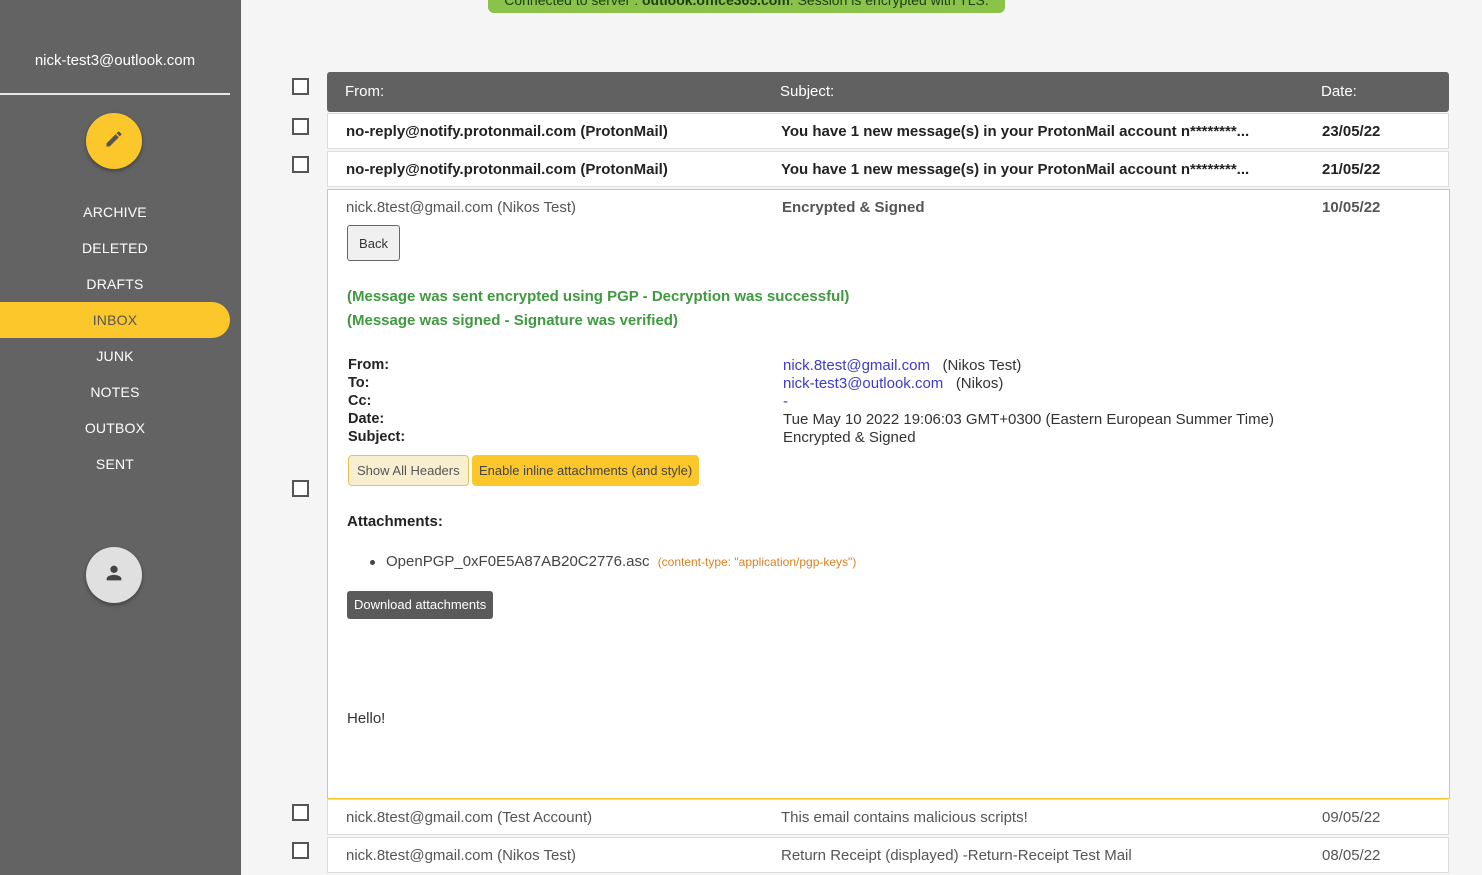  Describe the element at coordinates (395, 521) in the screenshot. I see `attachments-title: Attachments:` at that location.